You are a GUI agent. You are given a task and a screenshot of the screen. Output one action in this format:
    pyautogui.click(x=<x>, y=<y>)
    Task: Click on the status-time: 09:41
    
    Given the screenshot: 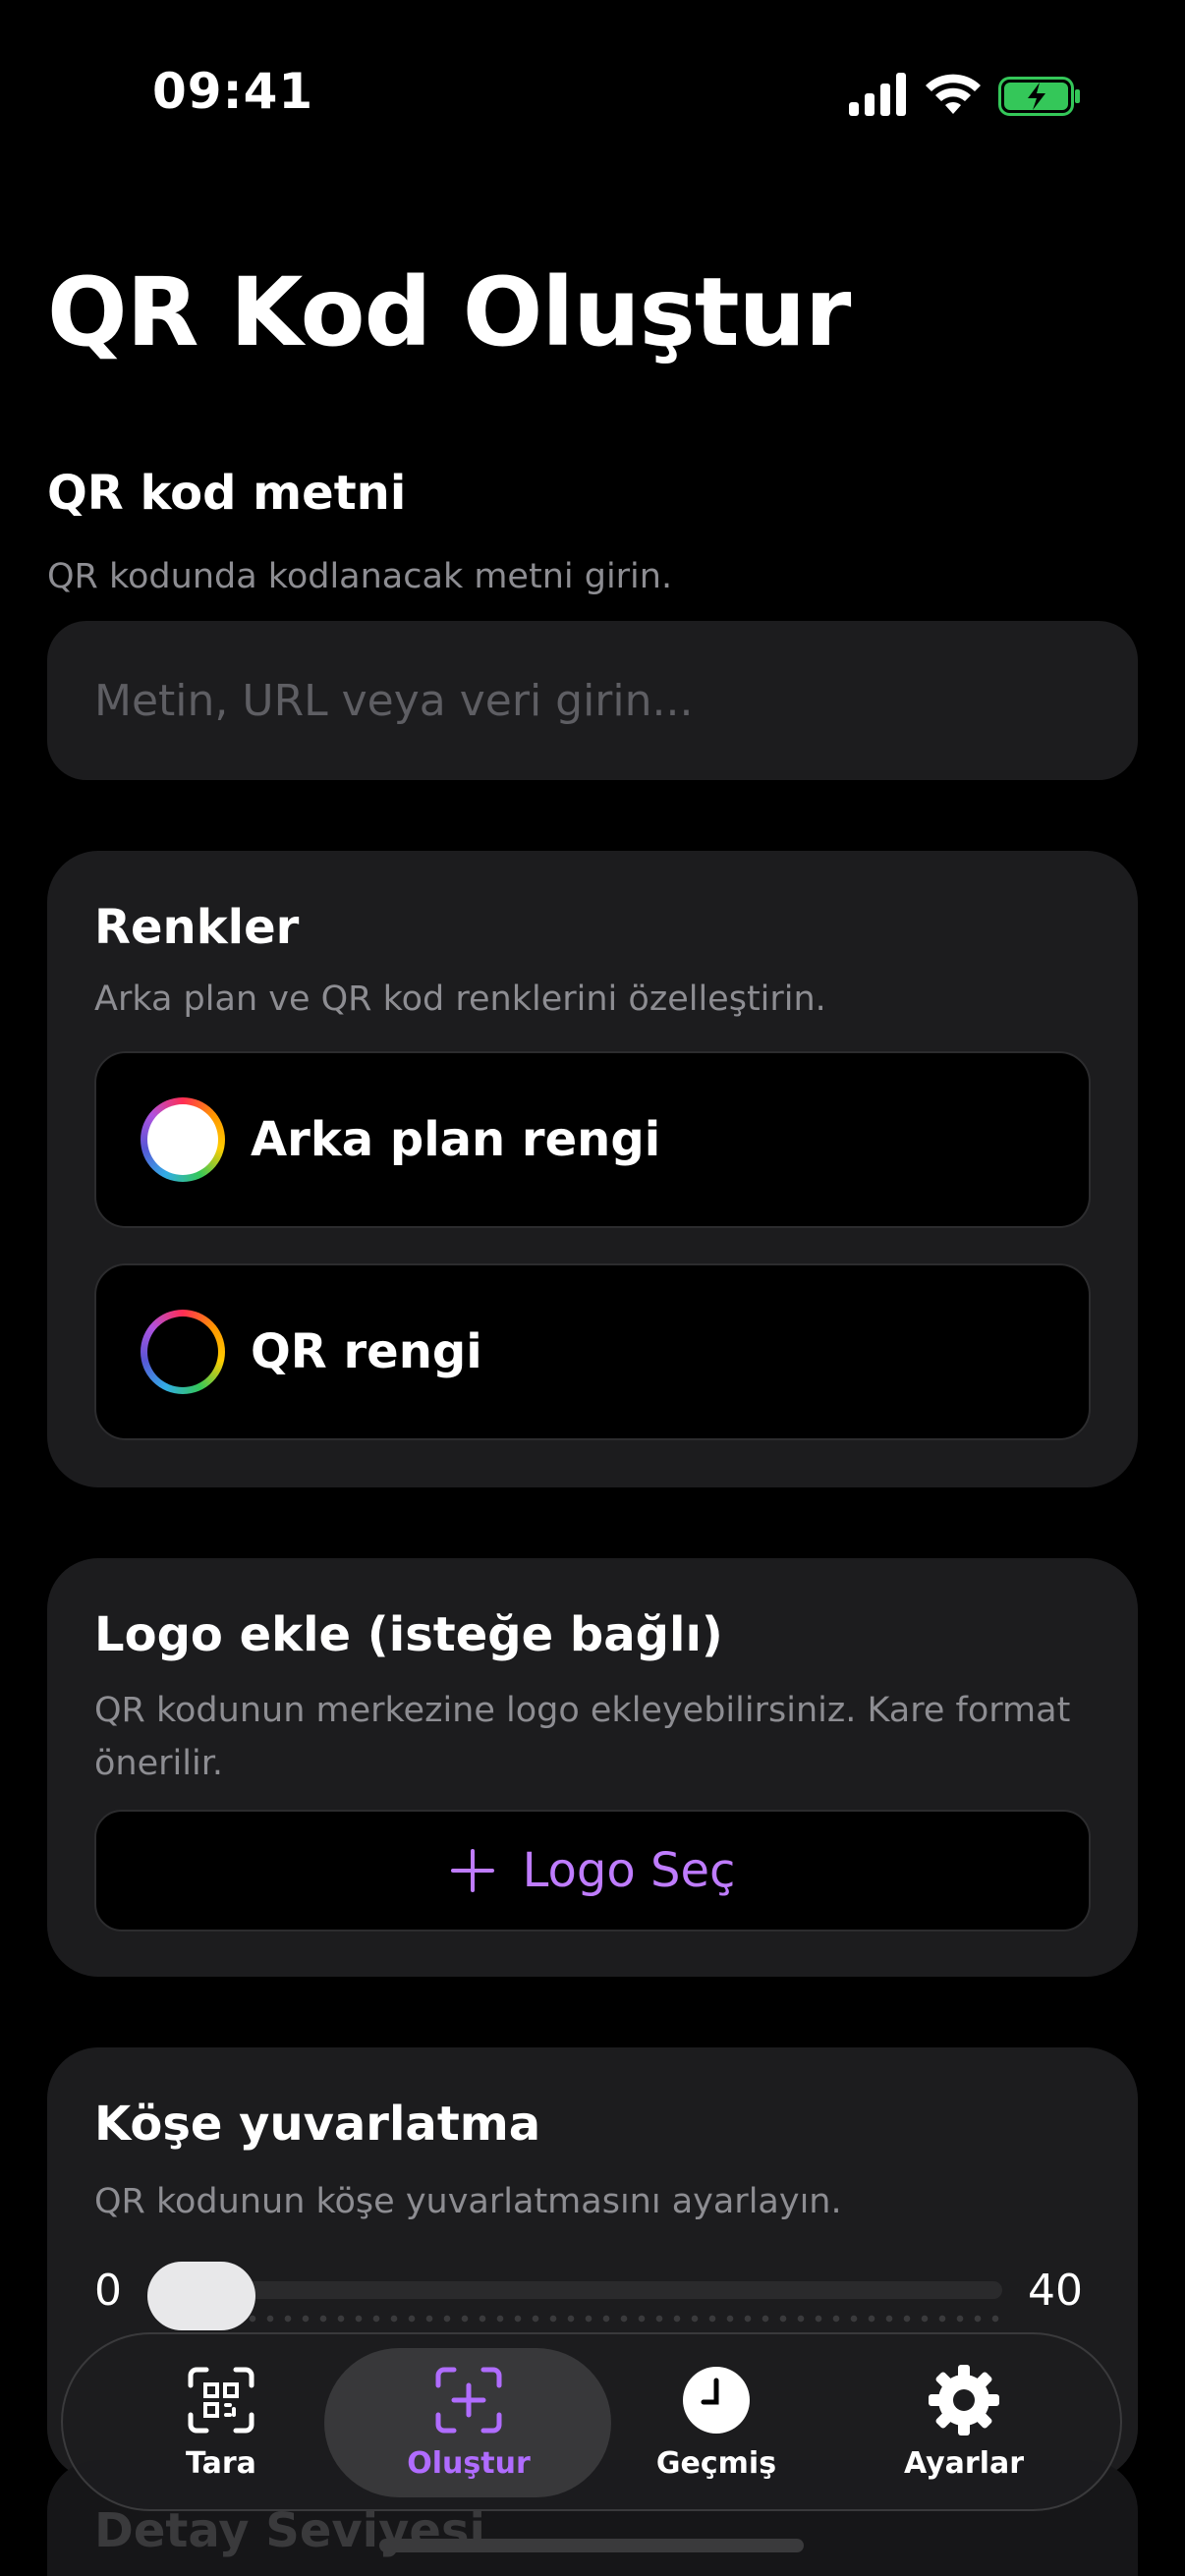 What is the action you would take?
    pyautogui.click(x=233, y=91)
    